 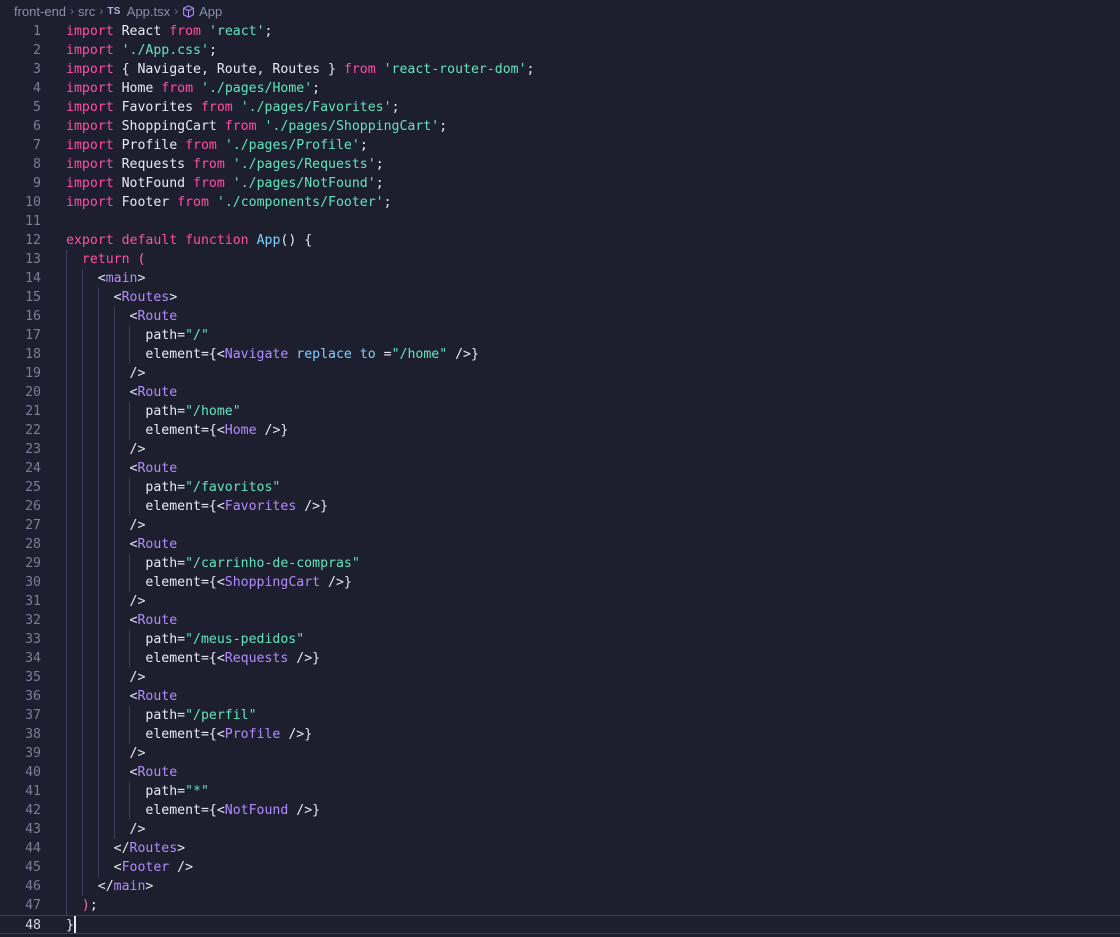 What do you see at coordinates (70, 925) in the screenshot?
I see `code-text: }` at bounding box center [70, 925].